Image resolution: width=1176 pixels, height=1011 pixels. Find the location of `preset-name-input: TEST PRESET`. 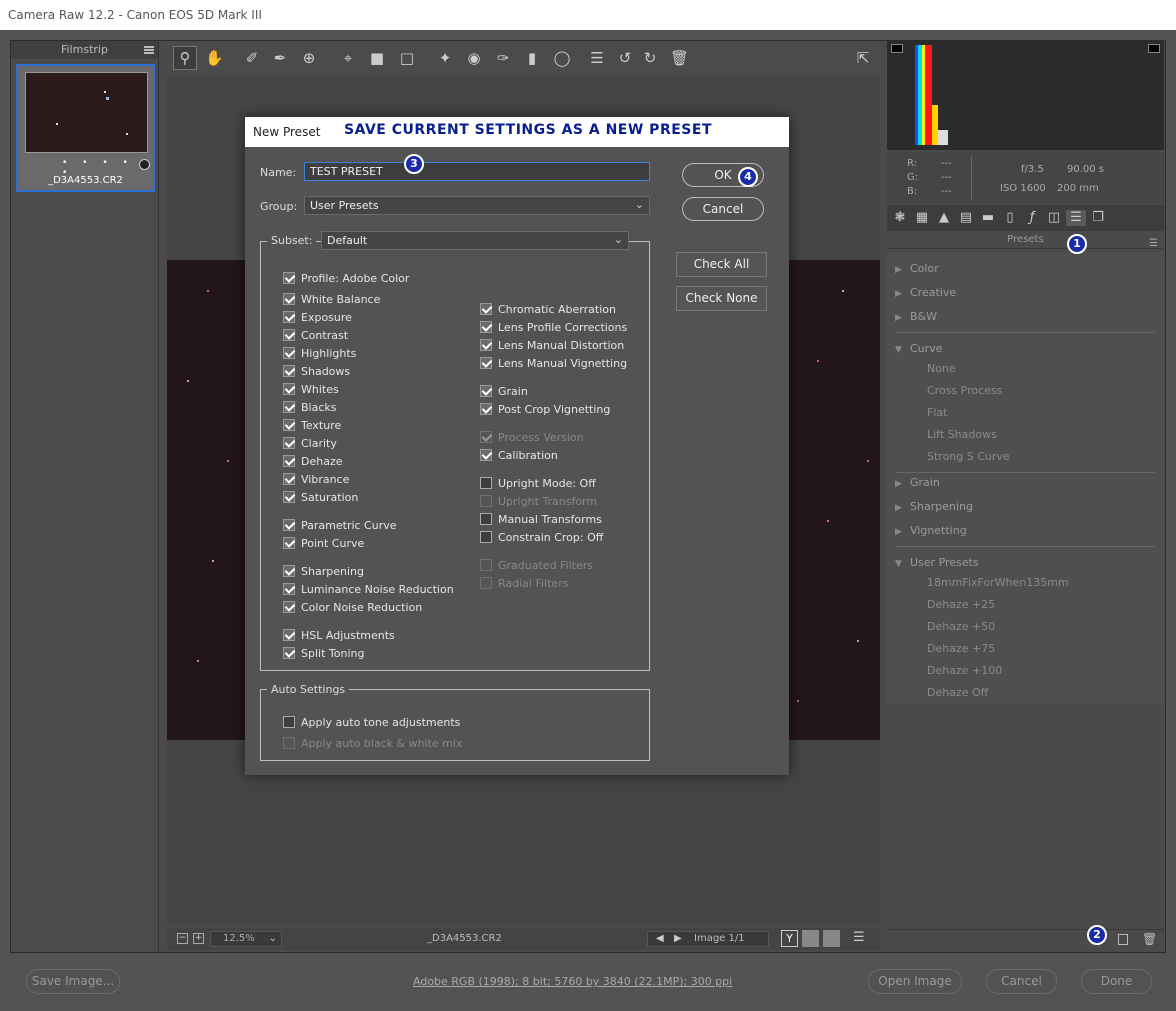

preset-name-input: TEST PRESET is located at coordinates (477, 171).